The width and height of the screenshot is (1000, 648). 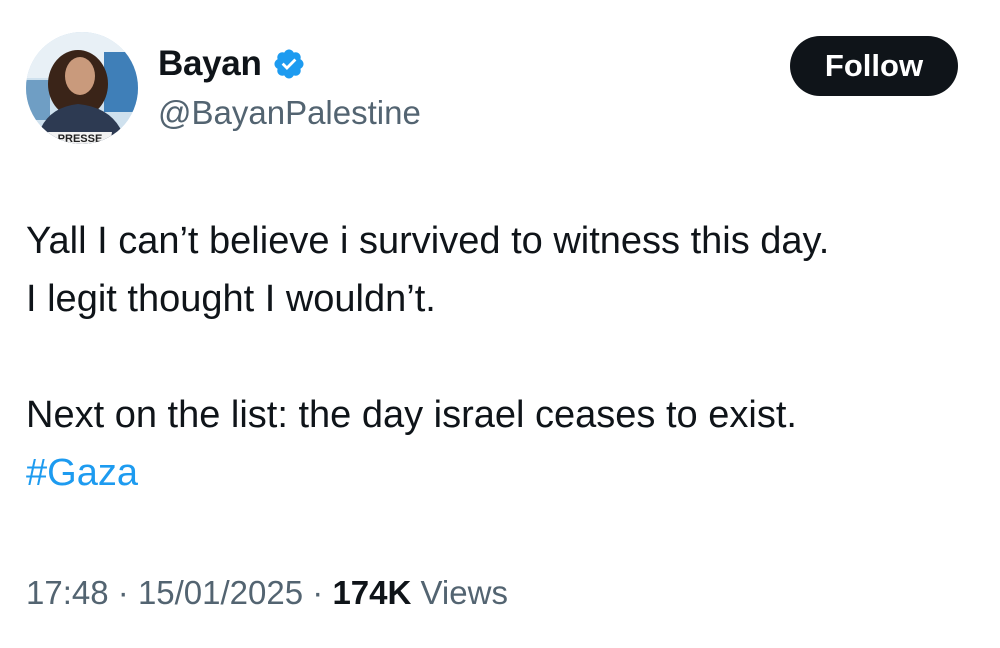 What do you see at coordinates (289, 64) in the screenshot?
I see `verified-badge-icon` at bounding box center [289, 64].